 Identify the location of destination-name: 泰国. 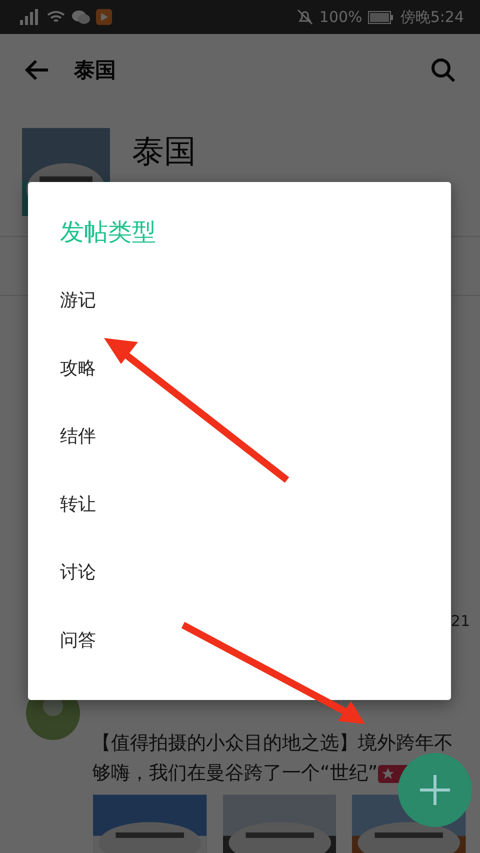
(164, 151).